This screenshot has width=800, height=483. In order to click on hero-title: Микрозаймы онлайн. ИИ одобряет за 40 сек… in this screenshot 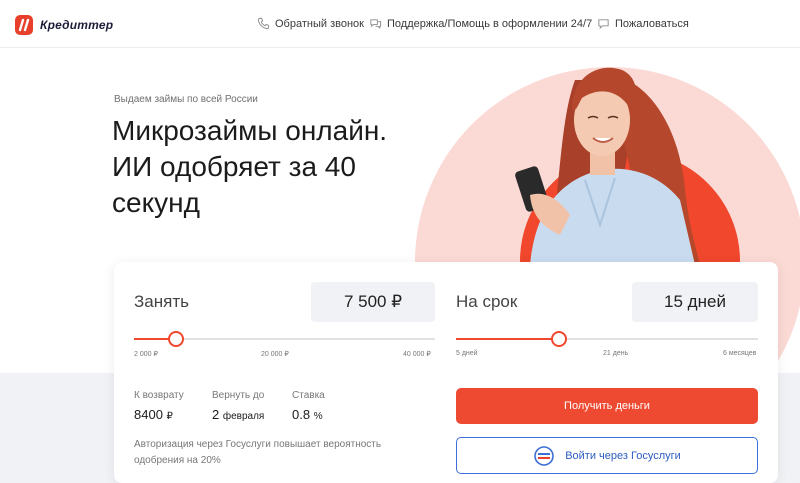, I will do `click(250, 166)`.